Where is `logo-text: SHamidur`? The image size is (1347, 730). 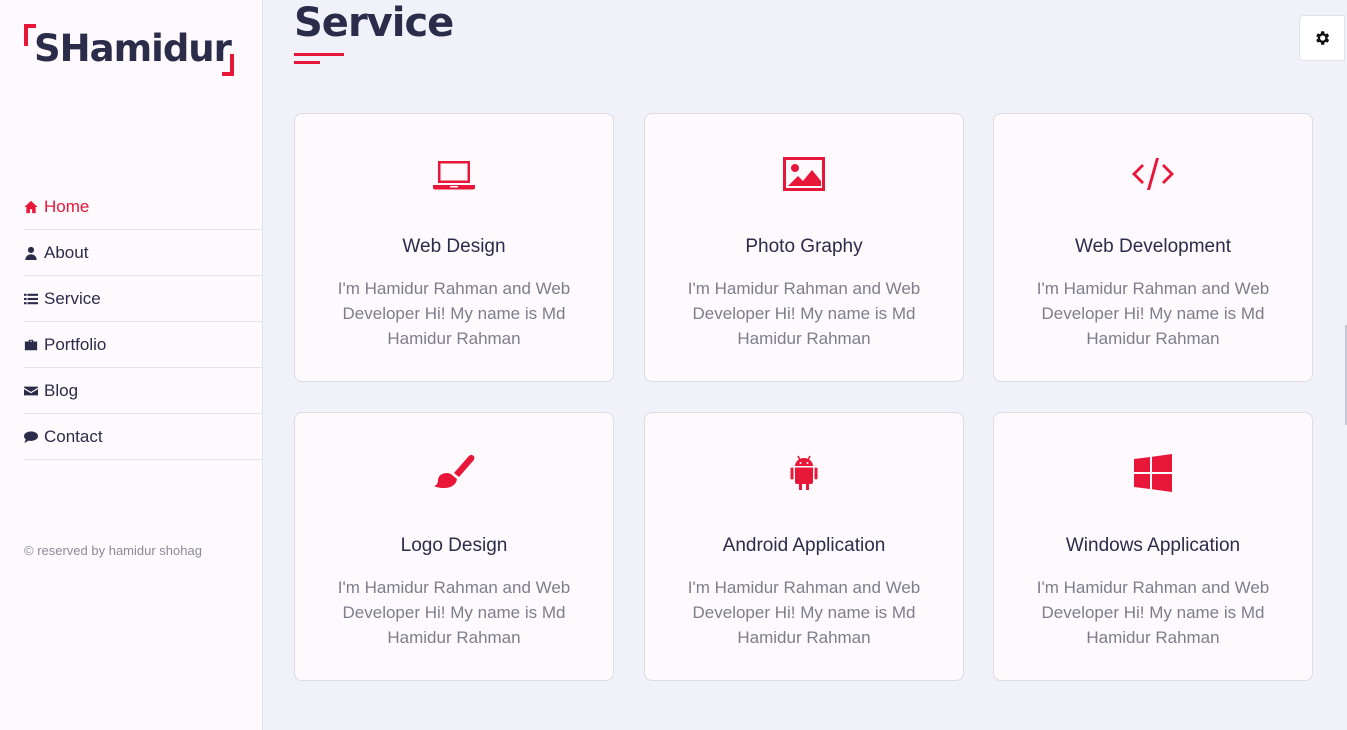 logo-text: SHamidur is located at coordinates (133, 48).